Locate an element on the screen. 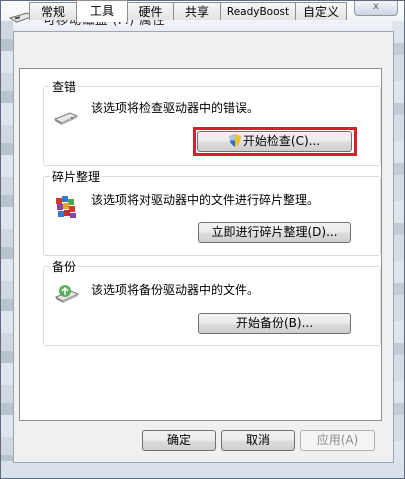 The height and width of the screenshot is (479, 405). tab-label: 工具 is located at coordinates (101, 11).